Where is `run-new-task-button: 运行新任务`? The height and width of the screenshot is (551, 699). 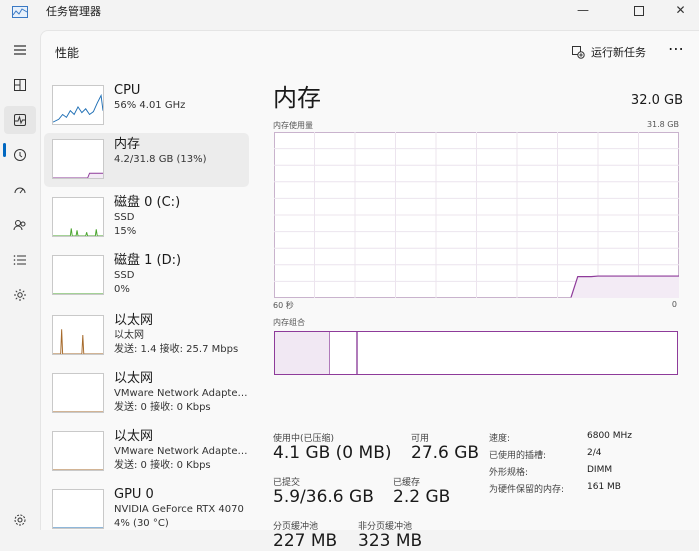
run-new-task-button: 运行新任务 is located at coordinates (608, 52).